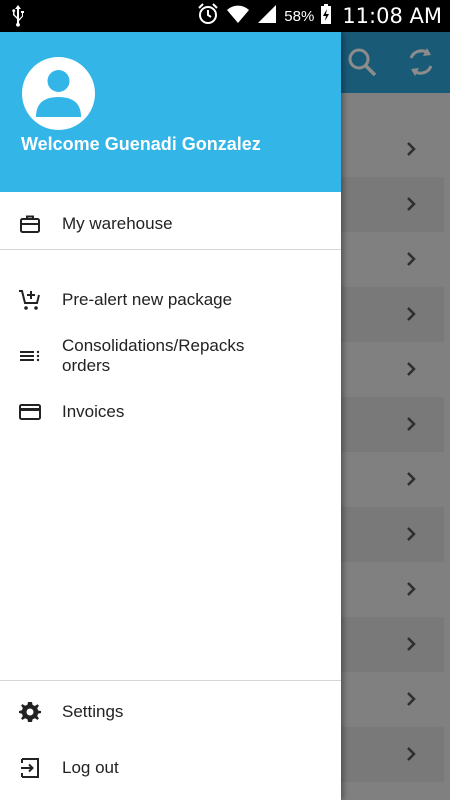 The height and width of the screenshot is (800, 450). I want to click on battery-percent: 58%, so click(299, 16).